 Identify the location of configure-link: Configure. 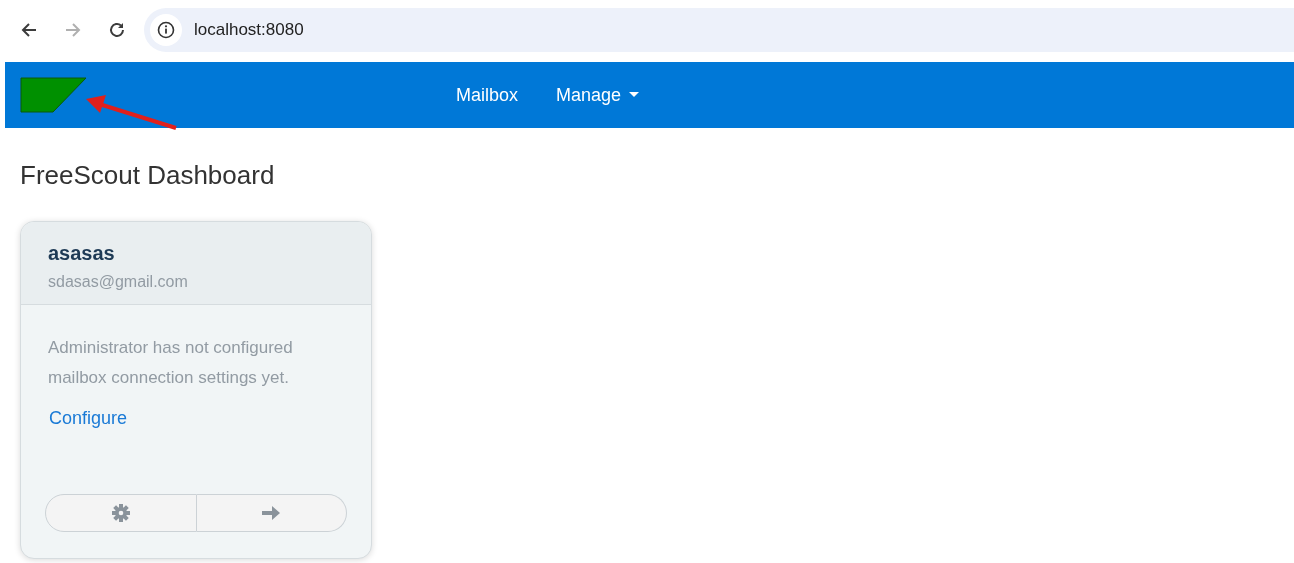
(88, 419).